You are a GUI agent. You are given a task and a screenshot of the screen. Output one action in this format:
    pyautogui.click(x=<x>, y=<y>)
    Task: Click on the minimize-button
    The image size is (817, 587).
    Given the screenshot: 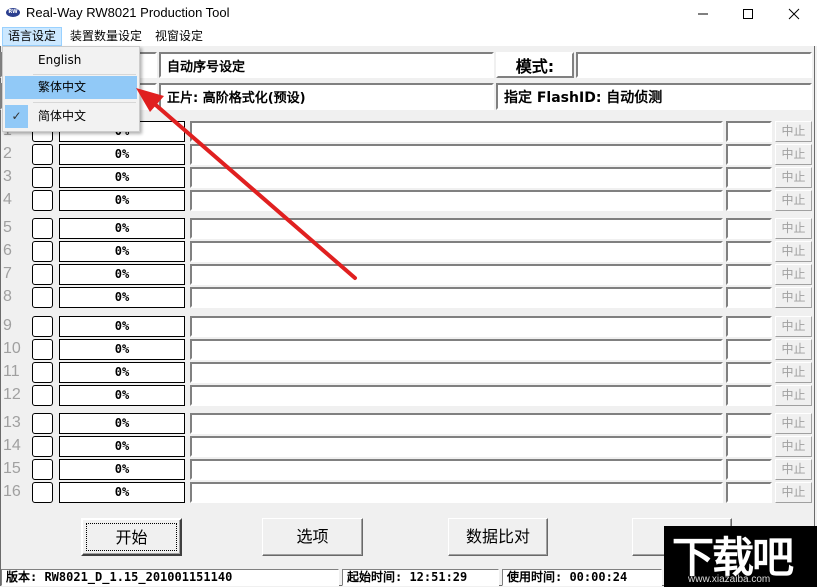 What is the action you would take?
    pyautogui.click(x=703, y=13)
    